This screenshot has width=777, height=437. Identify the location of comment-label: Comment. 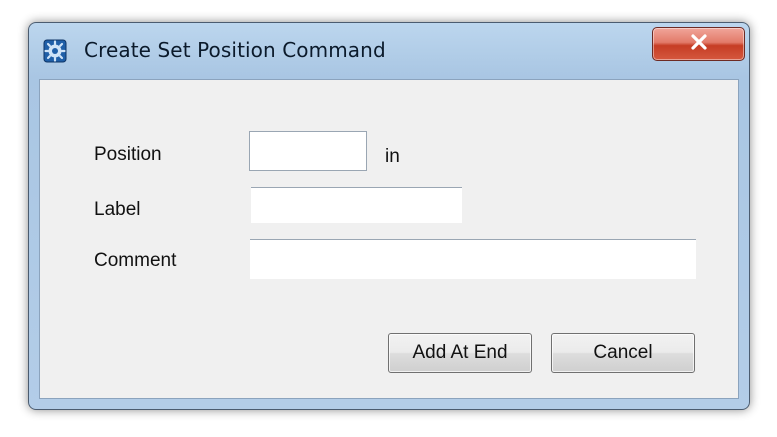
(135, 260).